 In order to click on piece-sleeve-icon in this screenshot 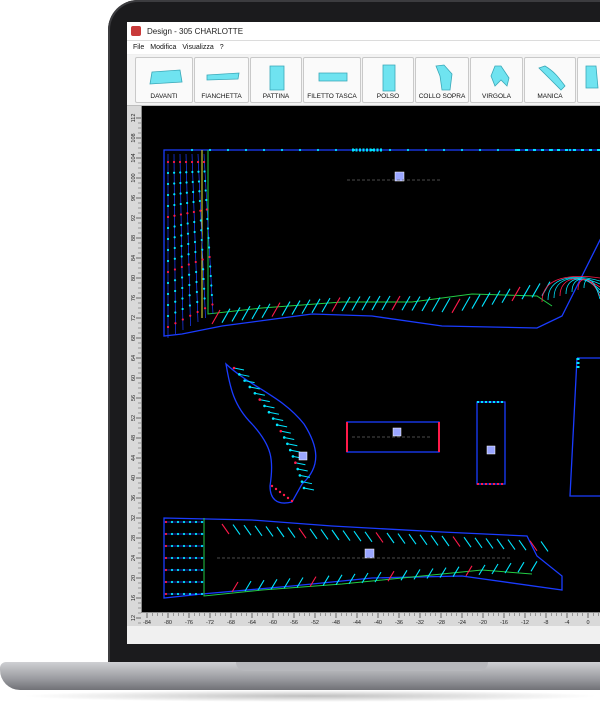, I will do `click(552, 78)`.